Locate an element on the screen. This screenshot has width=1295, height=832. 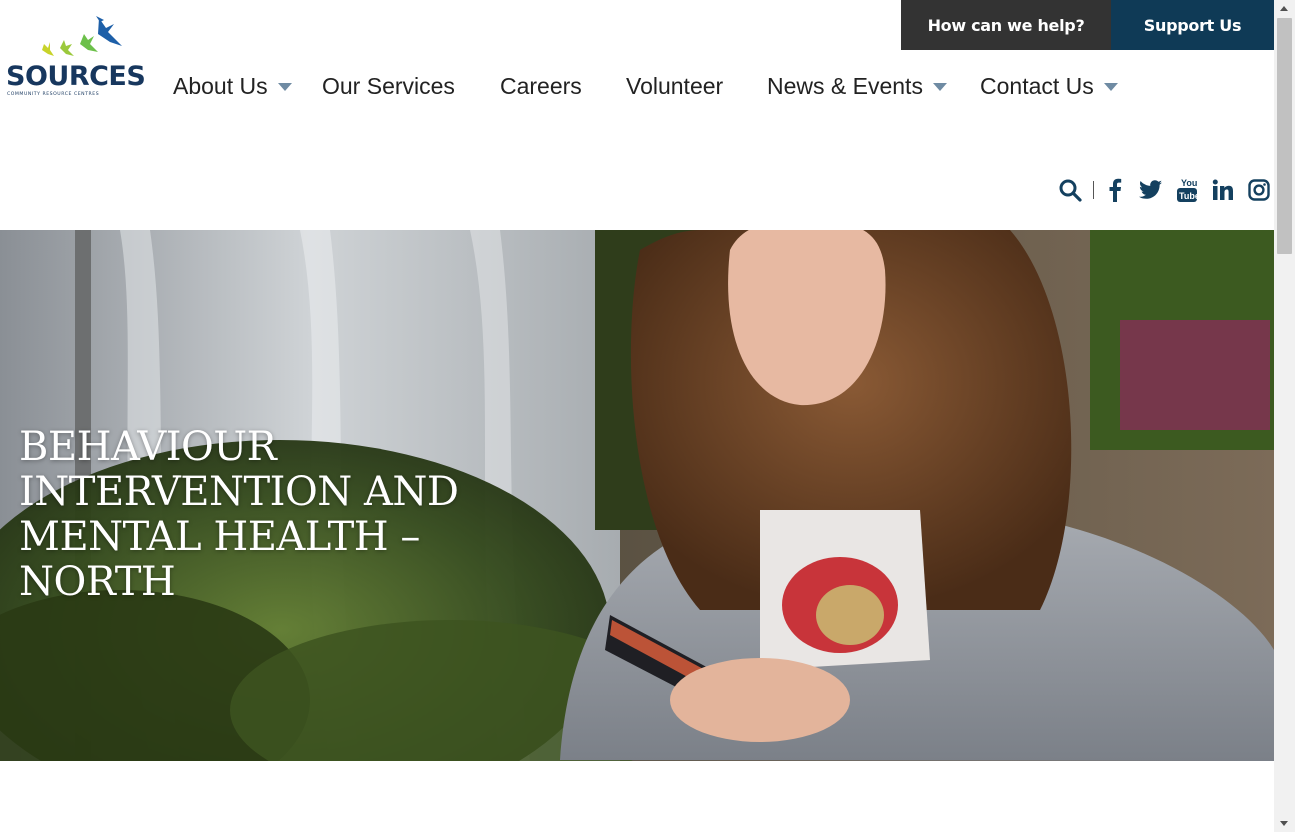
search-icon is located at coordinates (1070, 190).